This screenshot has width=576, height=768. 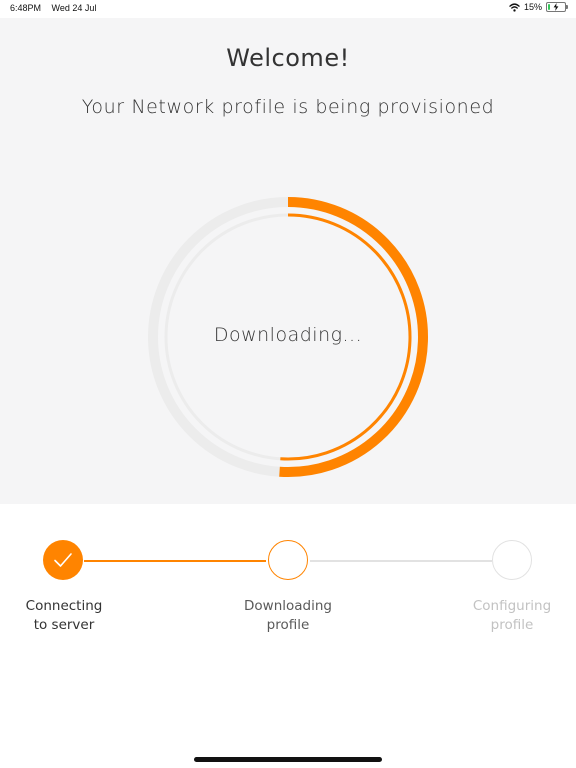 I want to click on step-1-label: Connecting to server, so click(x=69, y=616).